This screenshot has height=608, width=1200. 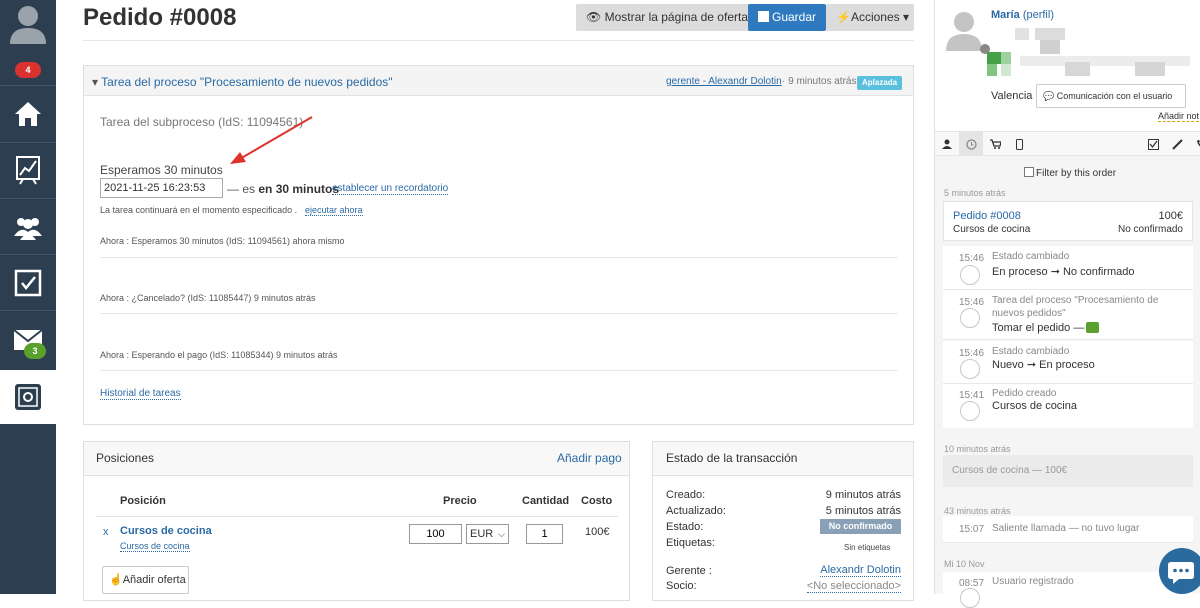 What do you see at coordinates (1038, 328) in the screenshot?
I see `event-detail: Tomar el pedido —` at bounding box center [1038, 328].